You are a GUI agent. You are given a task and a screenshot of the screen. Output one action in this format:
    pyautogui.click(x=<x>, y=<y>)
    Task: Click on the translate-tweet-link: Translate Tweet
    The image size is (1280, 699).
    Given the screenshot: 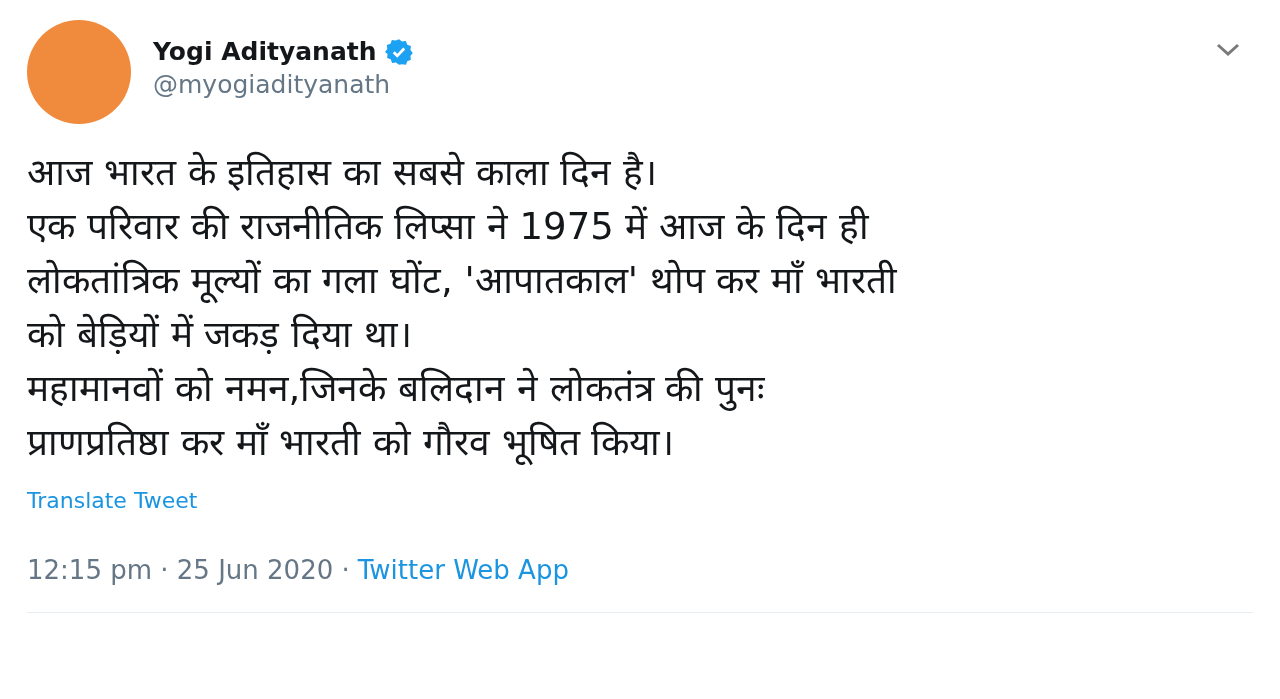 What is the action you would take?
    pyautogui.click(x=112, y=500)
    